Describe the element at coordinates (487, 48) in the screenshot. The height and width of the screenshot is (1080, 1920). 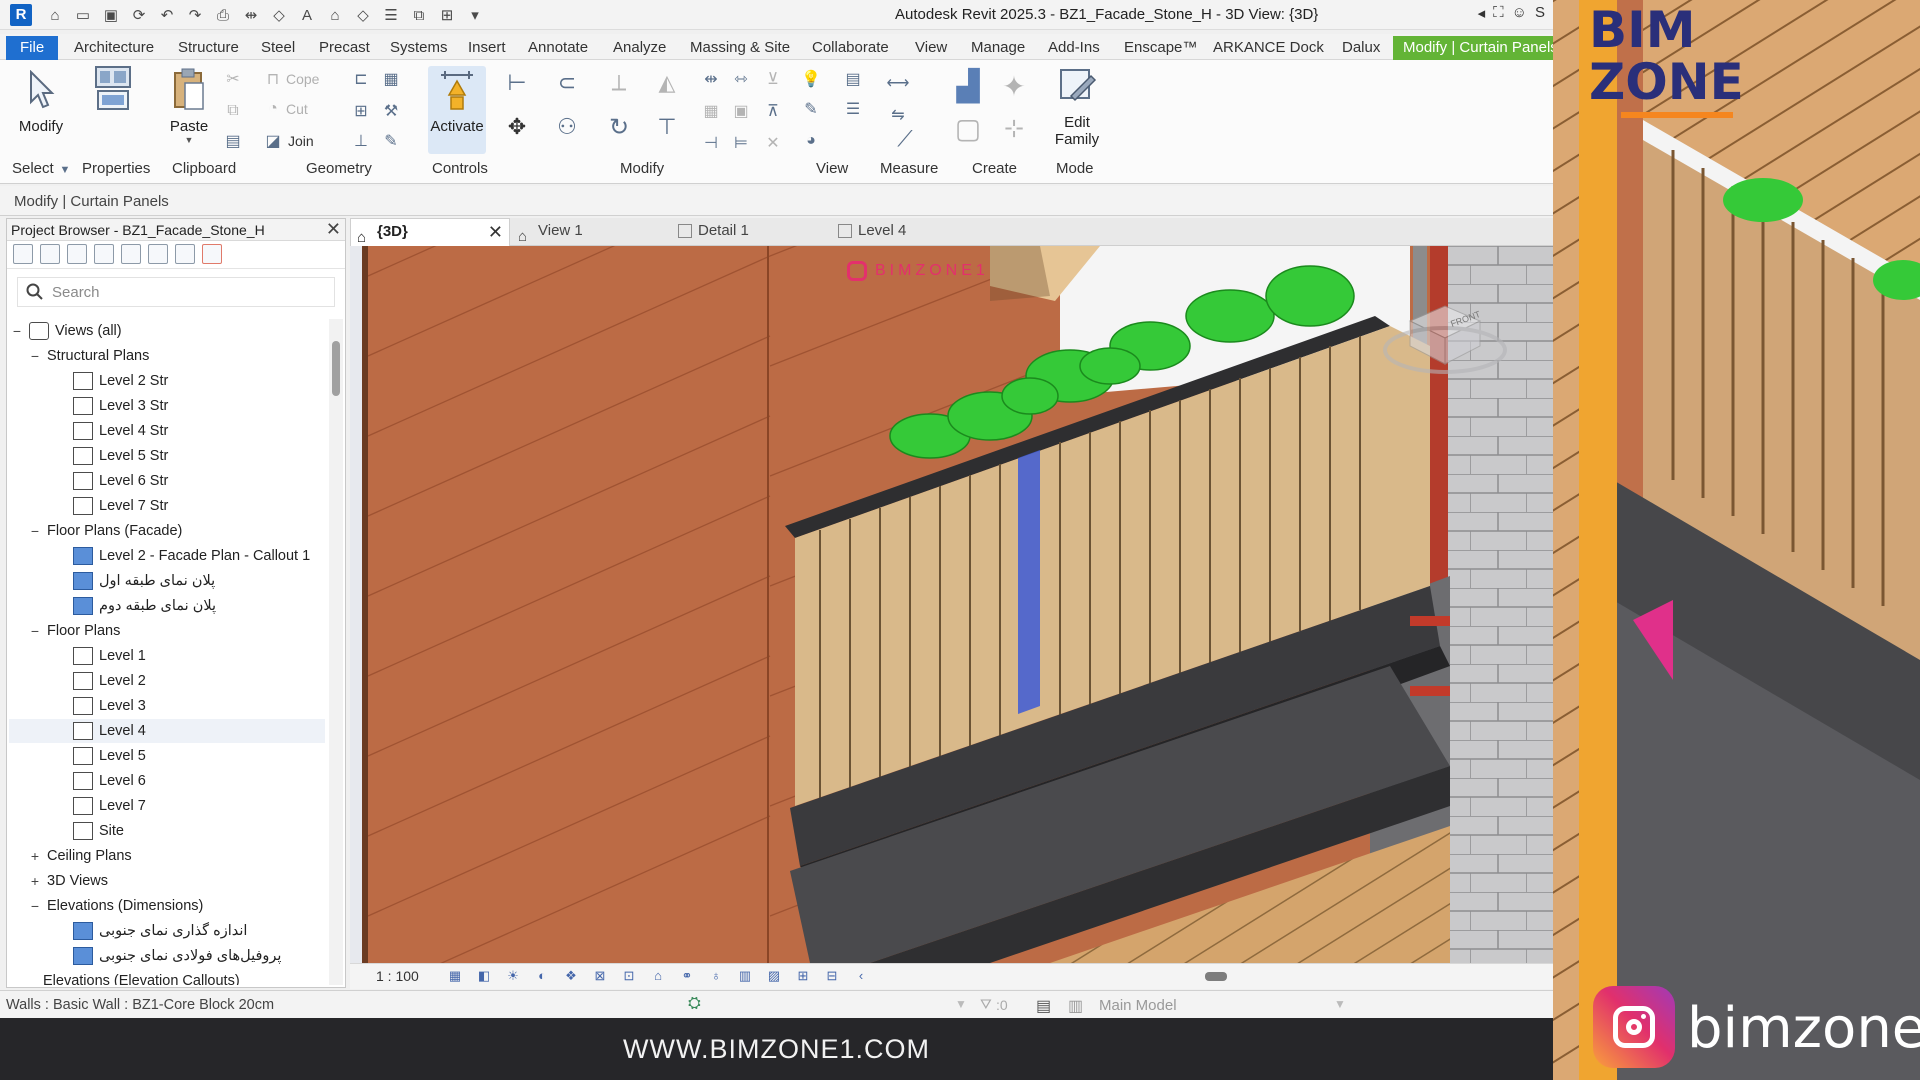
I see `tab-insert: Insert` at that location.